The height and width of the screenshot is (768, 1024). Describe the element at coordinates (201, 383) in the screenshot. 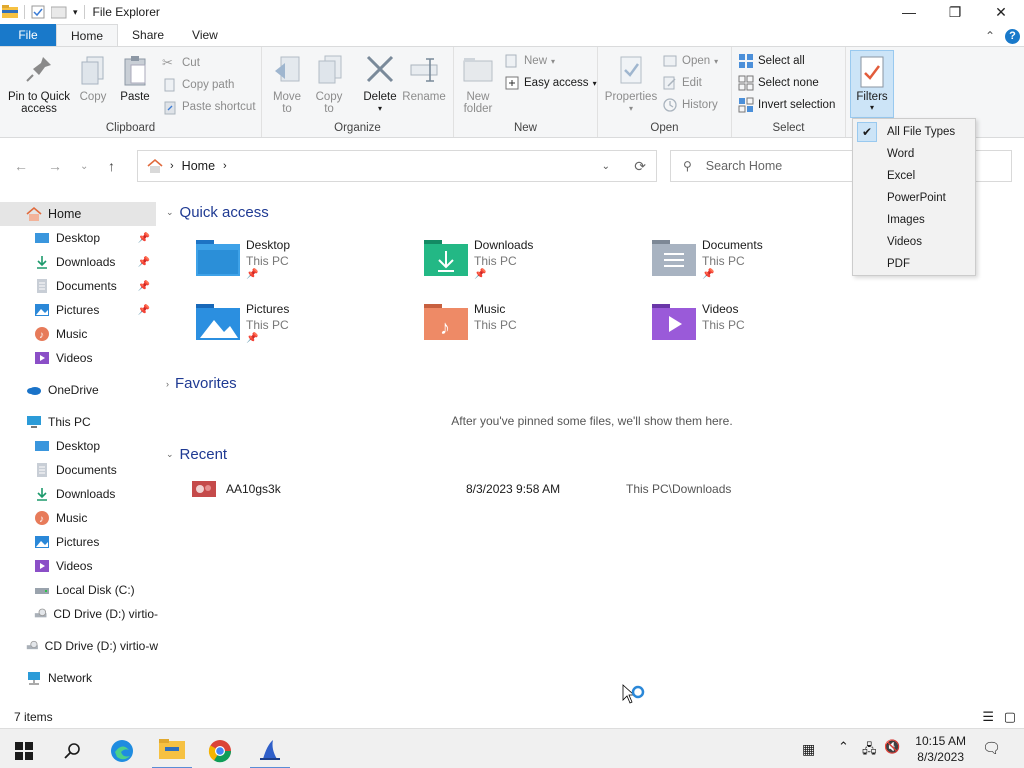

I see `favorites-header: › Favorites` at that location.